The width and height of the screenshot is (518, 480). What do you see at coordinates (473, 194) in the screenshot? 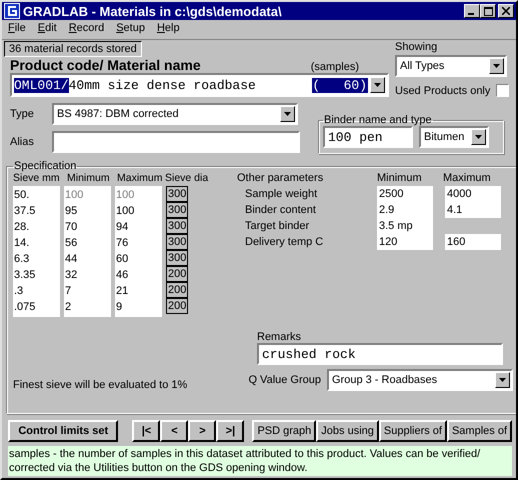
I see `maximum-cell: 4000` at bounding box center [473, 194].